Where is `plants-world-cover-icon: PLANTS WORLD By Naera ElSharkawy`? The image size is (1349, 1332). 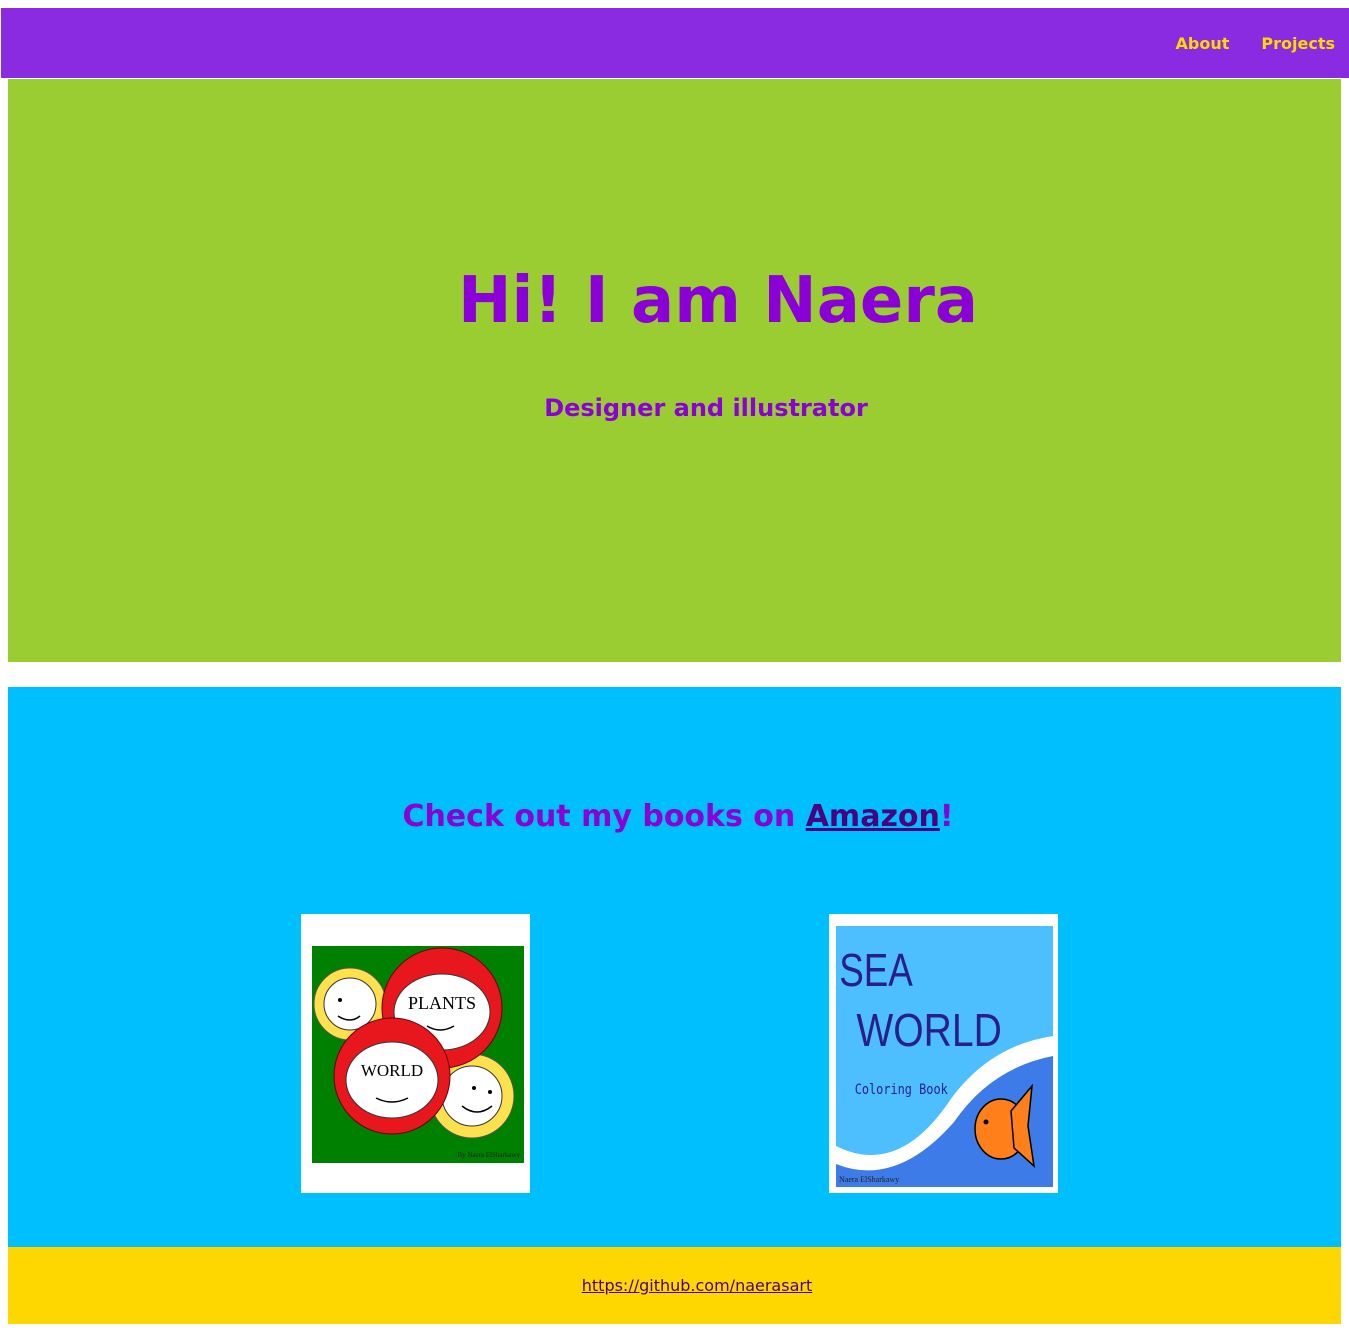
plants-world-cover-icon: PLANTS WORLD By Naera ElSharkawy is located at coordinates (418, 1054).